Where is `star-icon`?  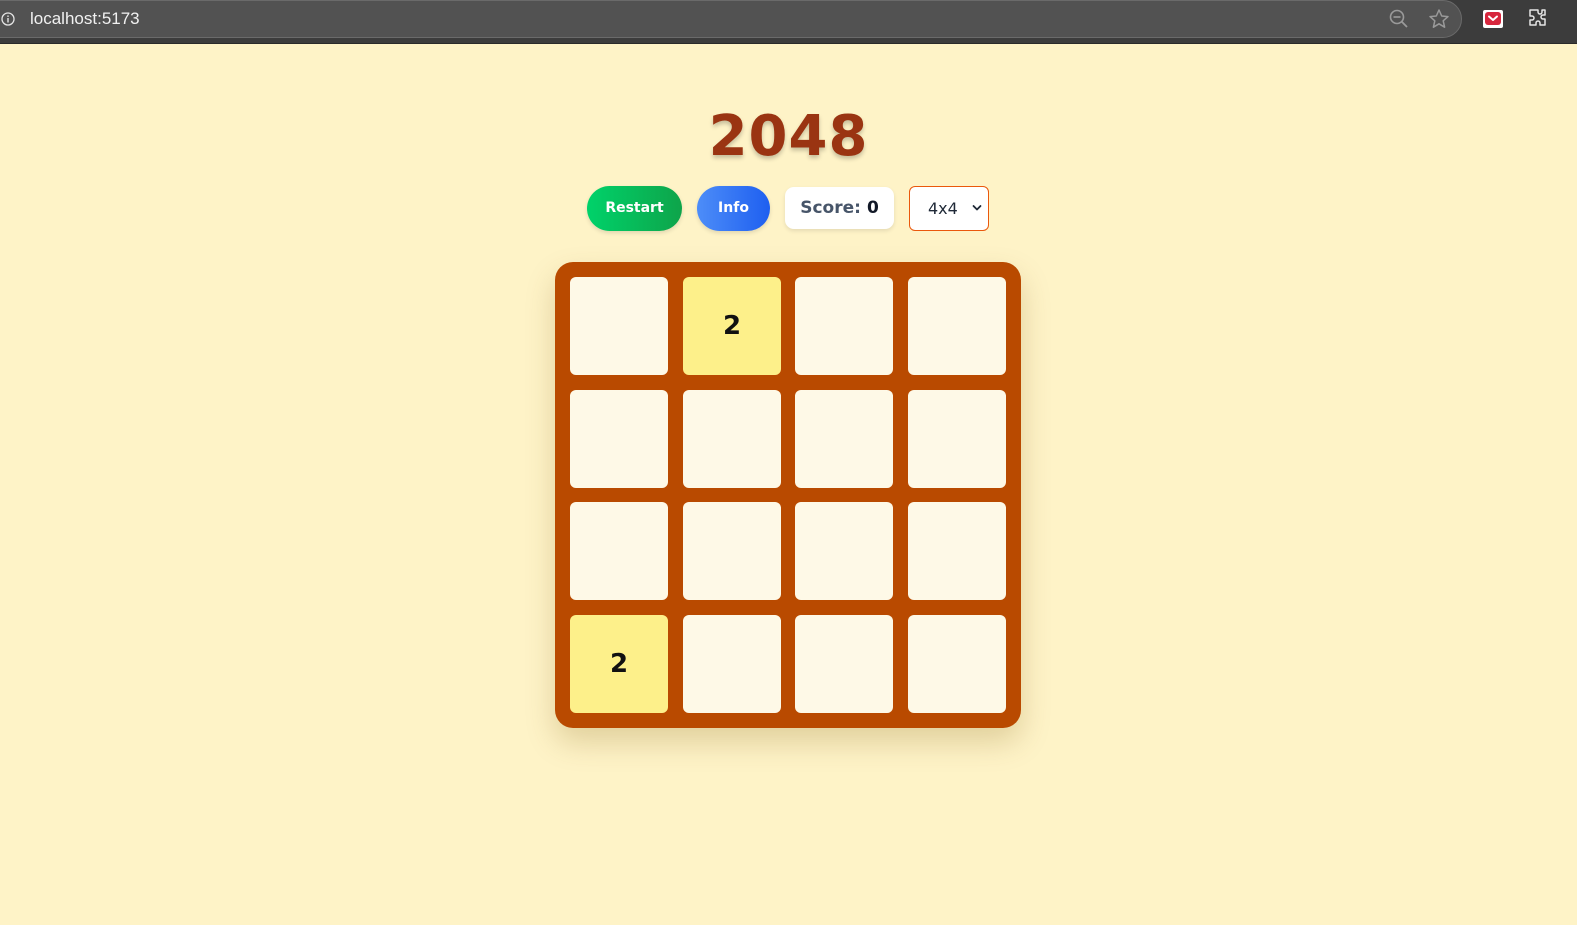 star-icon is located at coordinates (1439, 19).